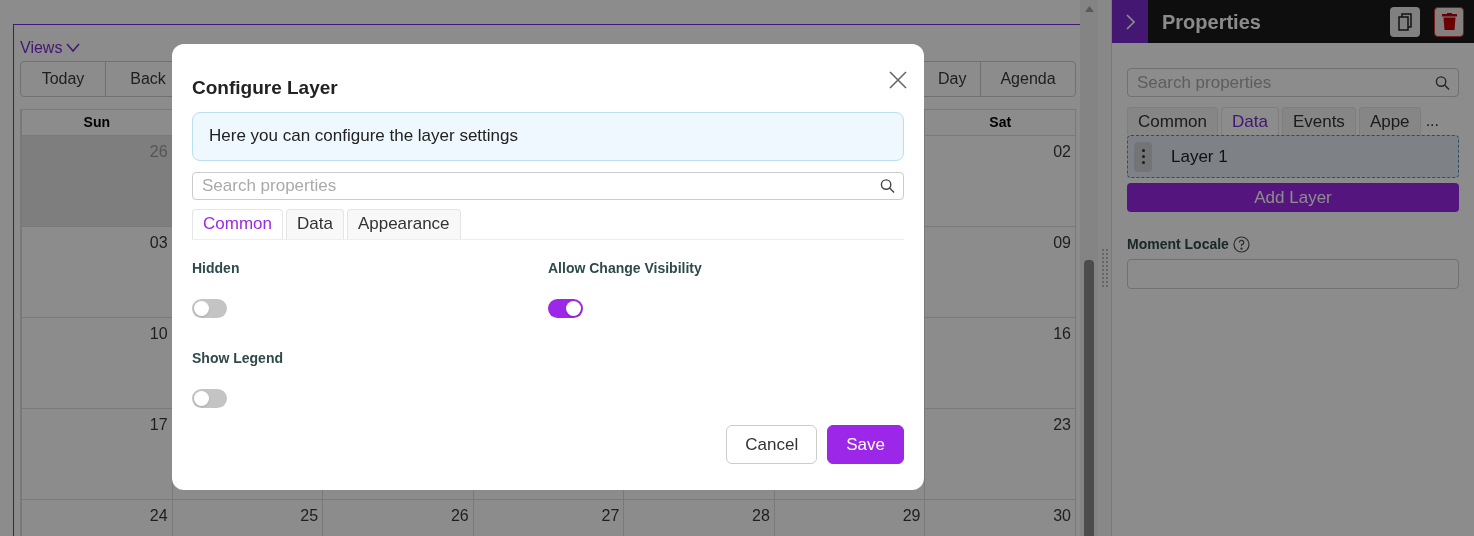  What do you see at coordinates (1293, 274) in the screenshot?
I see `text-field` at bounding box center [1293, 274].